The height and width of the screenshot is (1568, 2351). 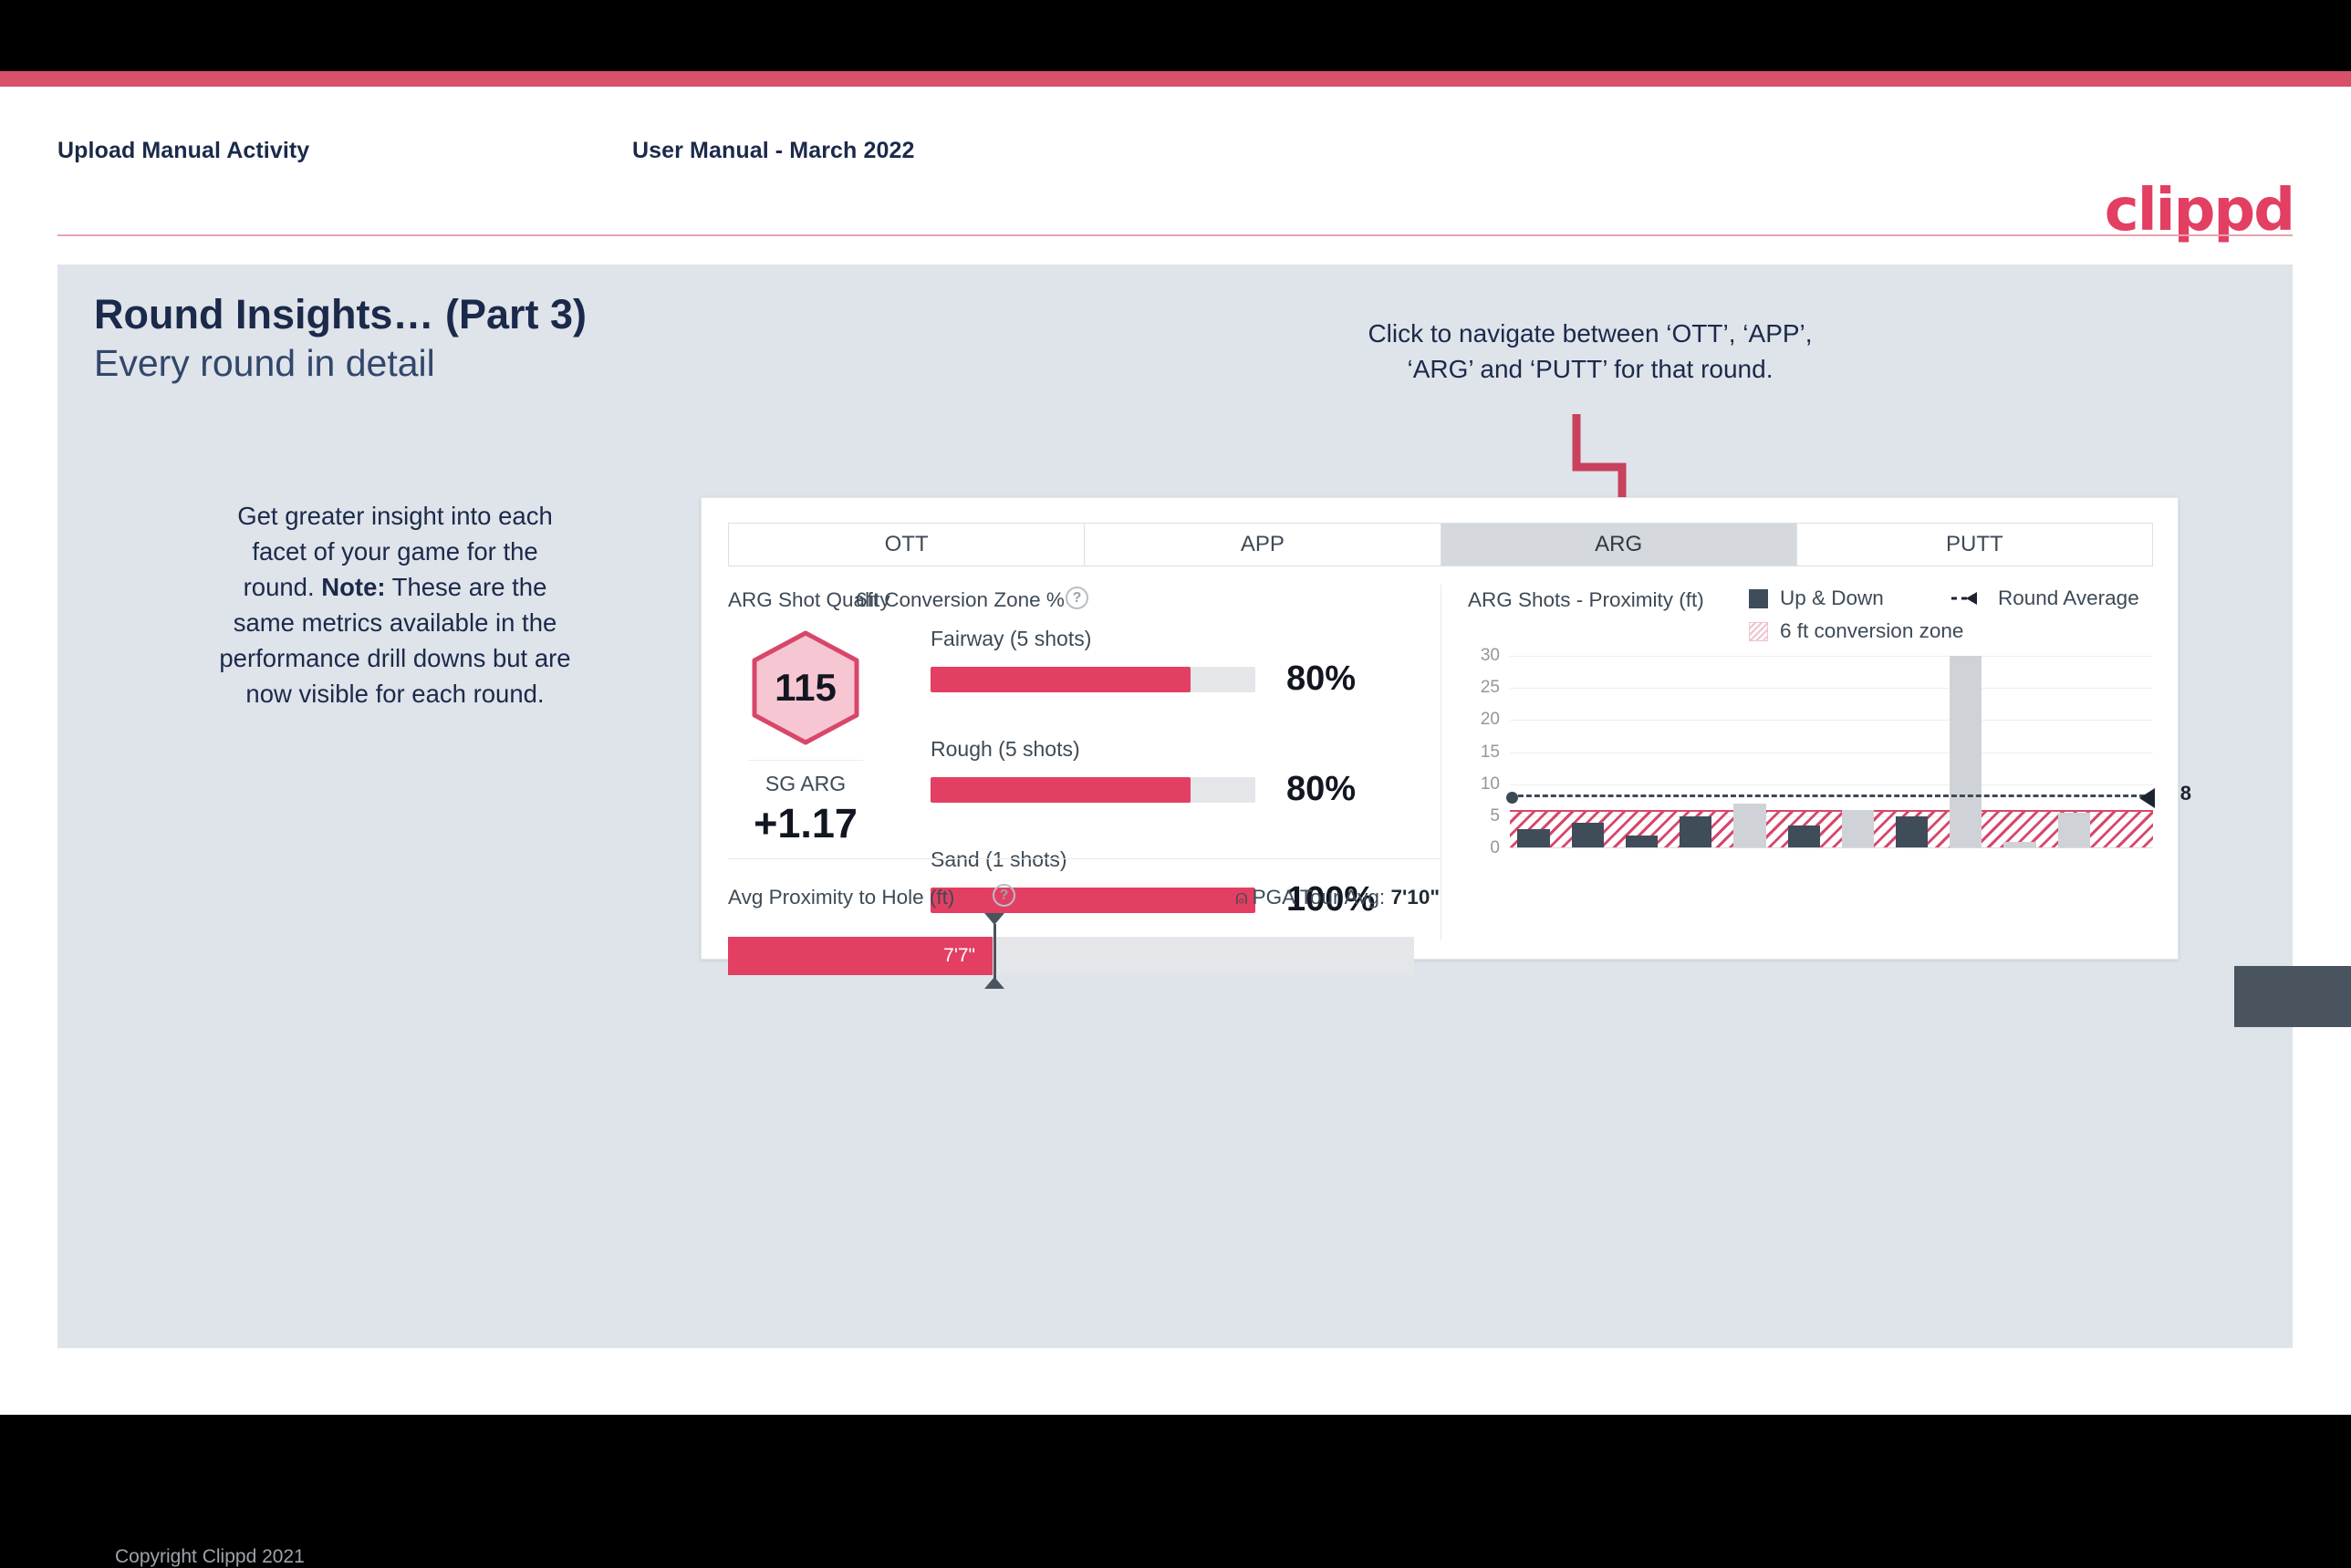 I want to click on round-average-line: 8, so click(x=1848, y=795).